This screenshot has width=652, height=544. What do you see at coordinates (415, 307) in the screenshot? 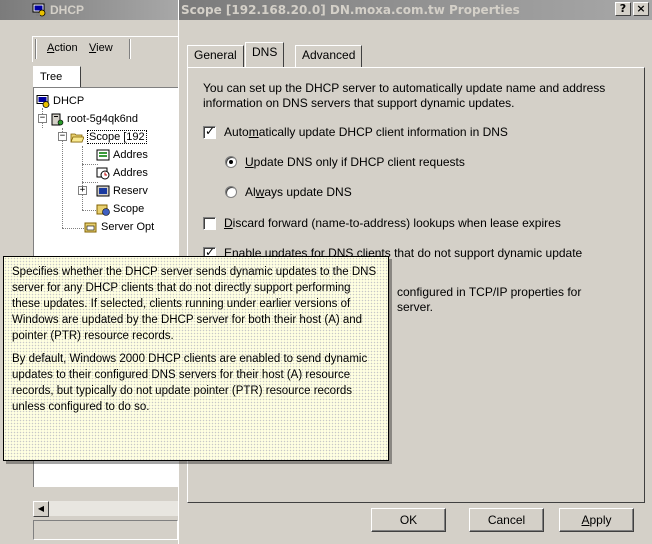
I see `partial-text-line2: server.` at bounding box center [415, 307].